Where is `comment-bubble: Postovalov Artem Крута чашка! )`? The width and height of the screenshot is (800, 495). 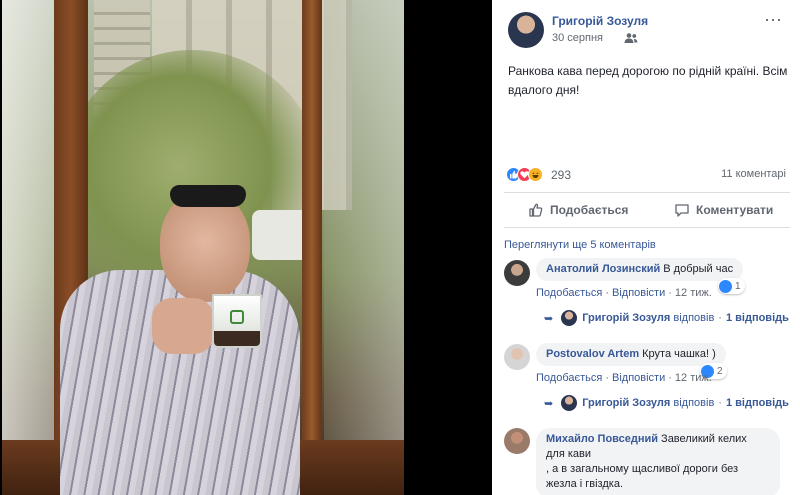 comment-bubble: Postovalov Artem Крута чашка! ) is located at coordinates (631, 354).